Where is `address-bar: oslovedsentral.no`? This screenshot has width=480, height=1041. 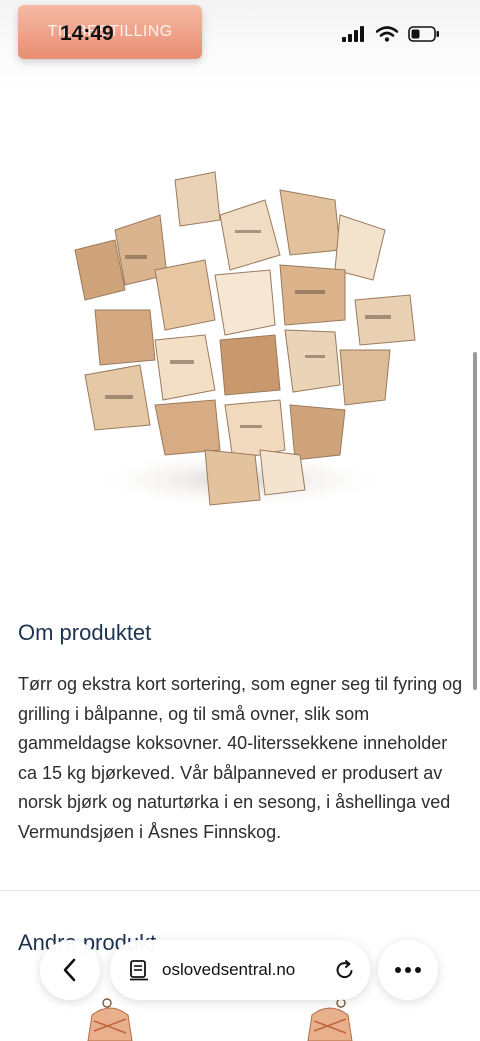
address-bar: oslovedsentral.no is located at coordinates (240, 970).